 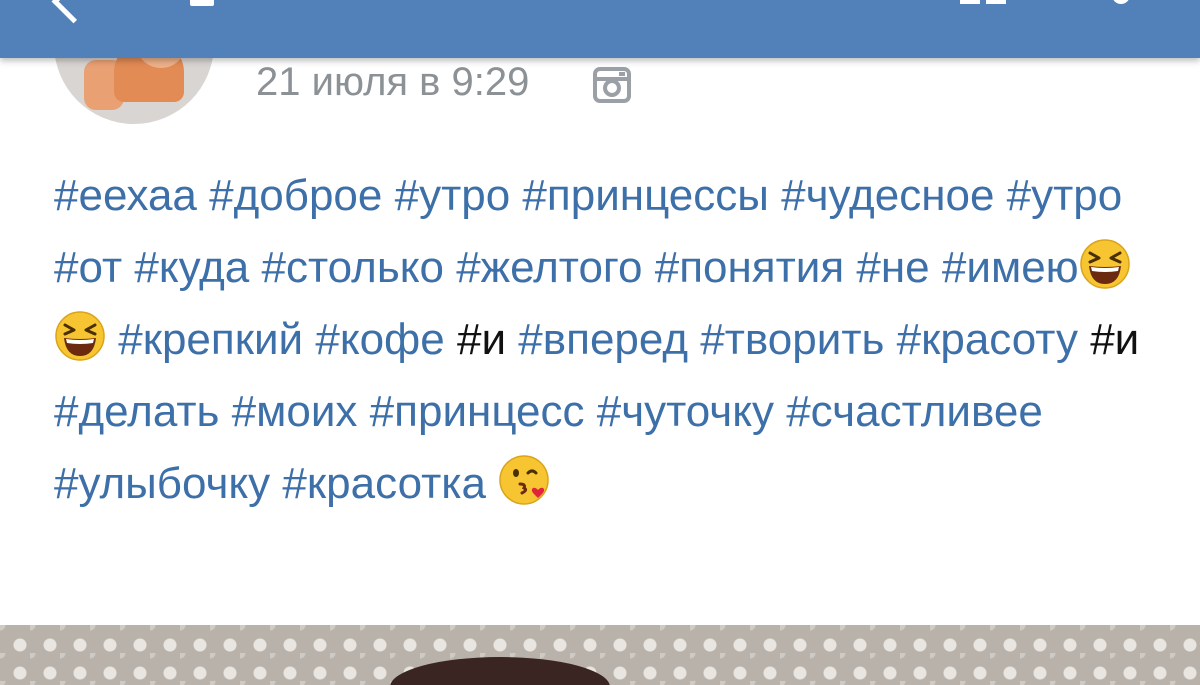 What do you see at coordinates (384, 483) in the screenshot?
I see `hashtag-link: #красотка` at bounding box center [384, 483].